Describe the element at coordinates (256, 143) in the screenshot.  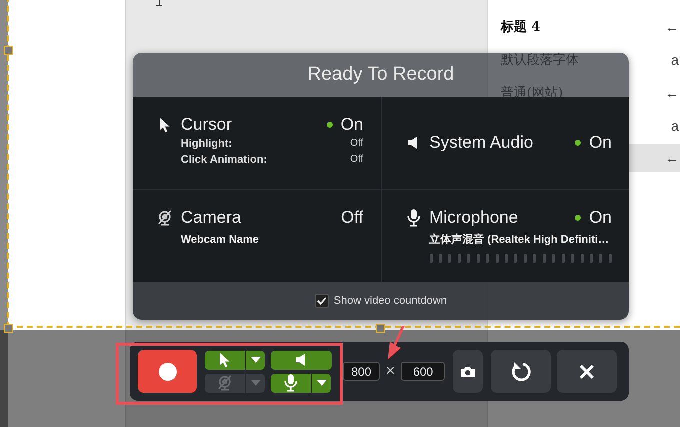
I see `source-panel: Cursor On Highlight: Off Click Animation: Off` at that location.